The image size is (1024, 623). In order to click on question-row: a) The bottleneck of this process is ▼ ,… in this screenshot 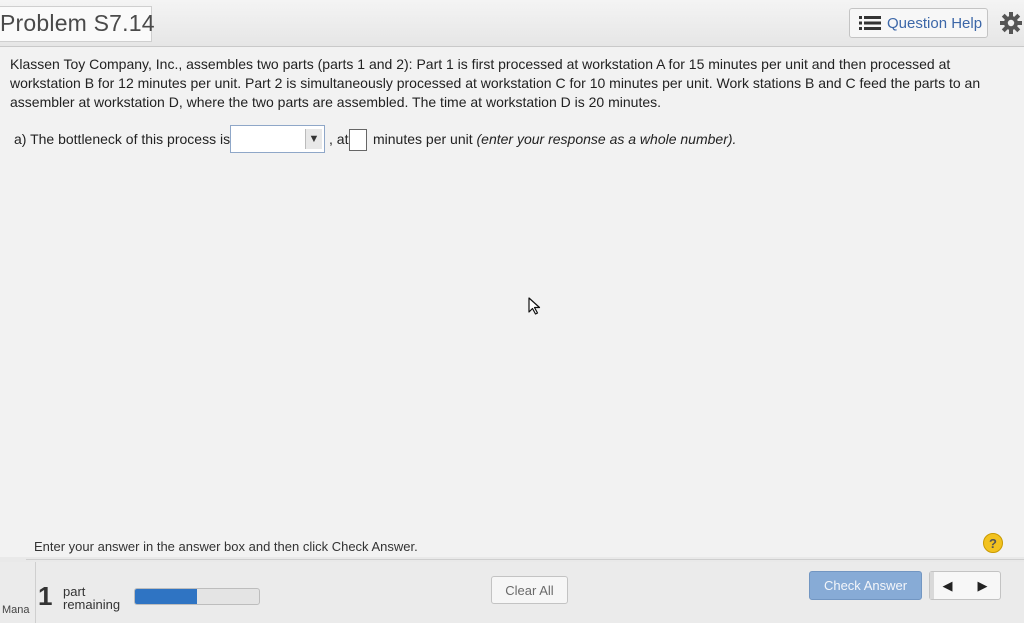, I will do `click(512, 139)`.